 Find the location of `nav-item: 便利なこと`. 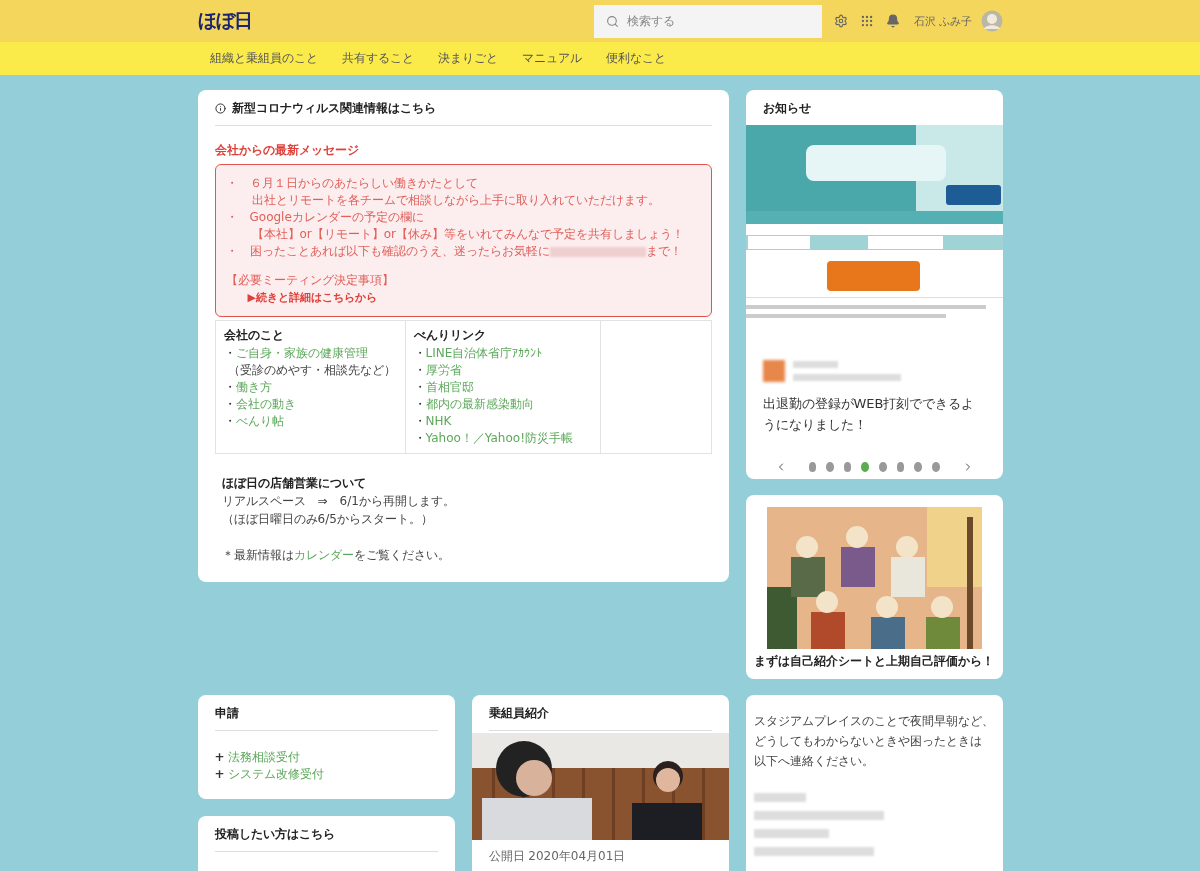

nav-item: 便利なこと is located at coordinates (635, 58).